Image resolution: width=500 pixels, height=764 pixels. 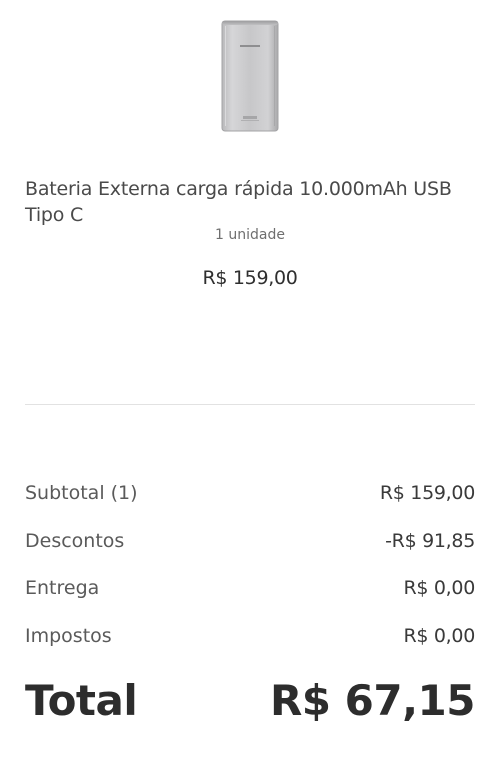 I want to click on taxes-label: Impostos, so click(x=68, y=636).